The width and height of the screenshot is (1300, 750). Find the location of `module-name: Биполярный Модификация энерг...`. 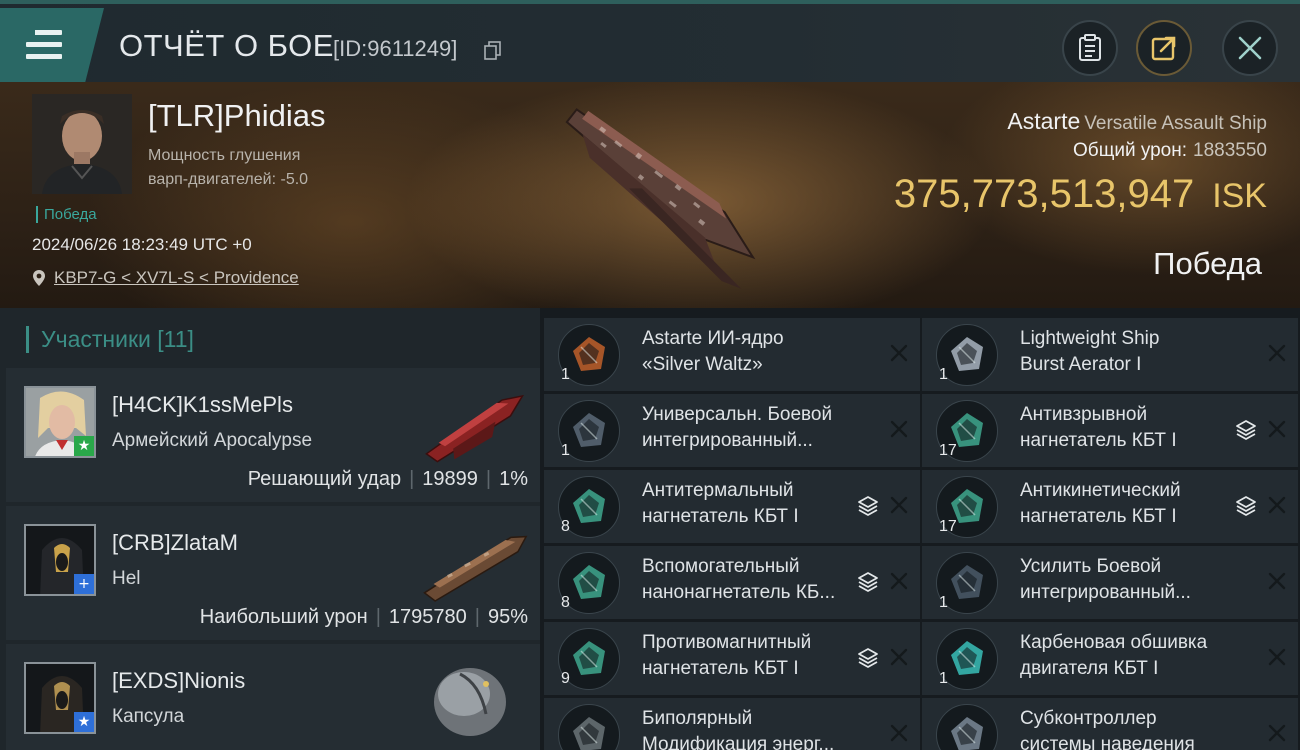

module-name: Биполярный Модификация энерг... is located at coordinates (752, 728).